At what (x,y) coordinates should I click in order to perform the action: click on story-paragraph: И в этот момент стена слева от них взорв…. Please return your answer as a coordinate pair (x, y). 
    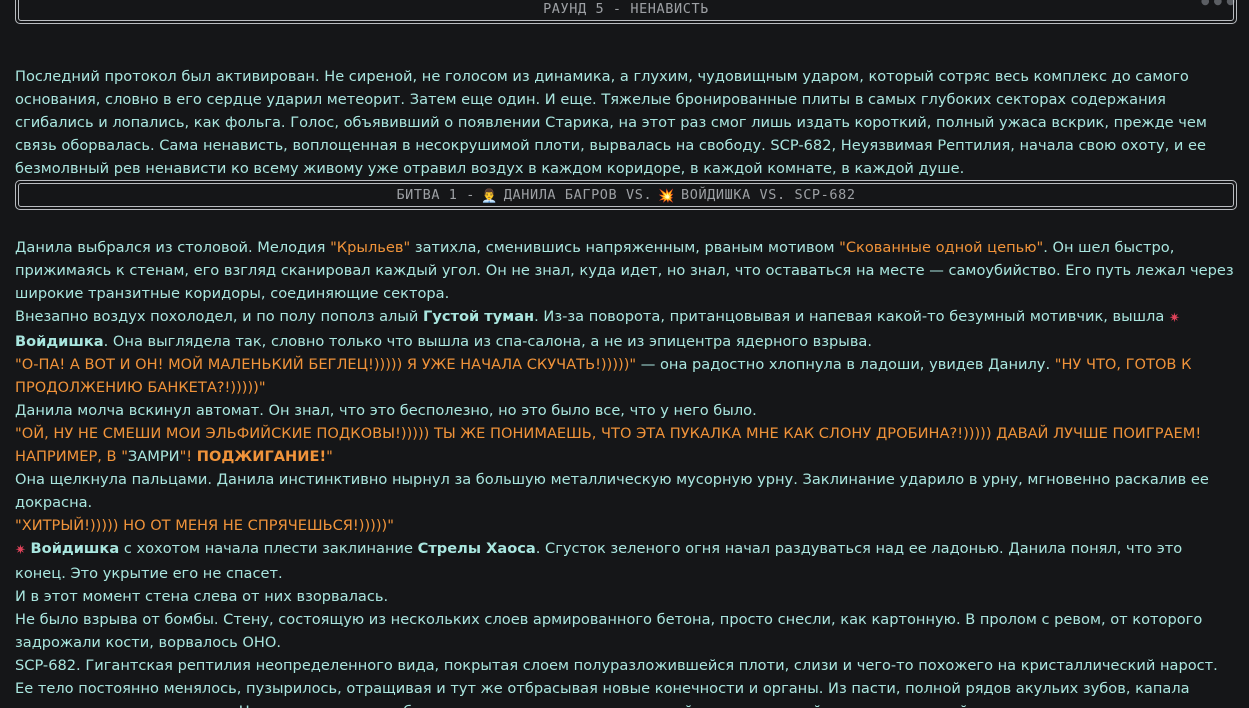
    Looking at the image, I should click on (202, 596).